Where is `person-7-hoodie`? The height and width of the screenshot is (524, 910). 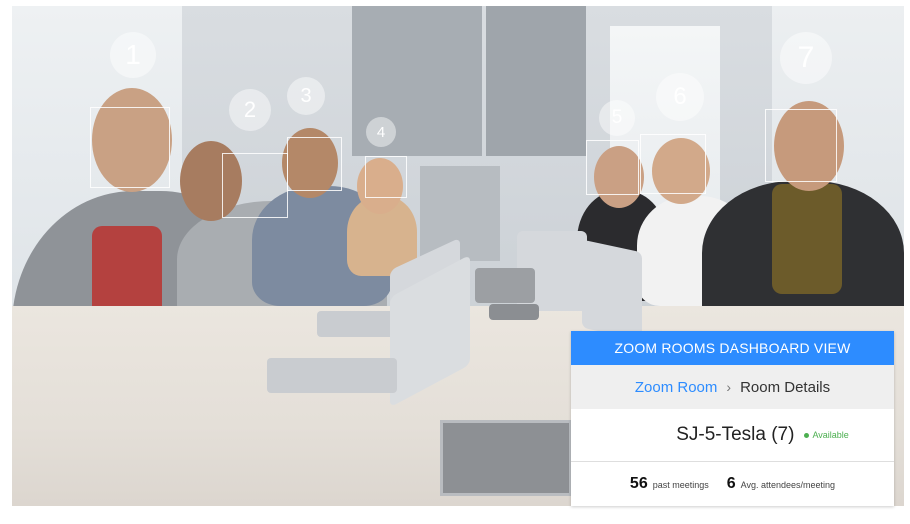
person-7-hoodie is located at coordinates (807, 239).